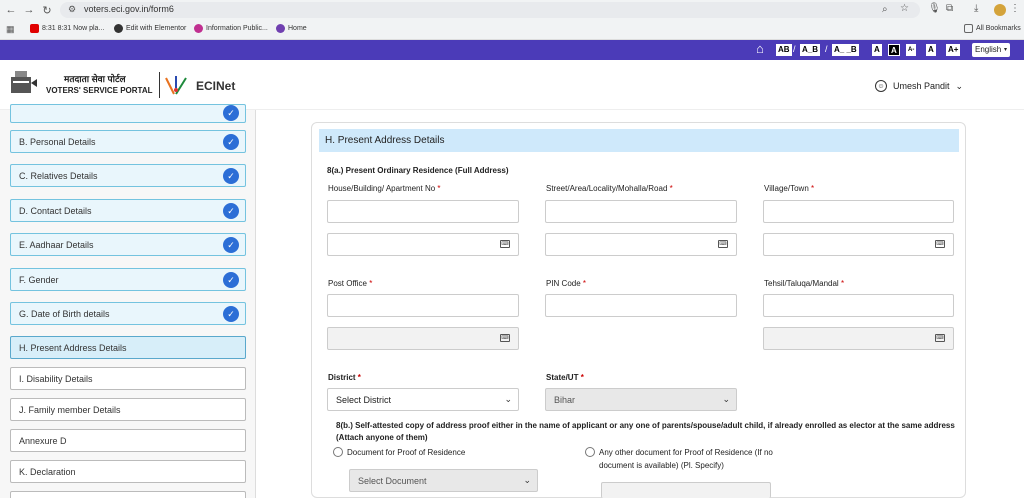 Image resolution: width=1024 pixels, height=498 pixels. I want to click on all-bookmarks: All Bookmarks, so click(992, 28).